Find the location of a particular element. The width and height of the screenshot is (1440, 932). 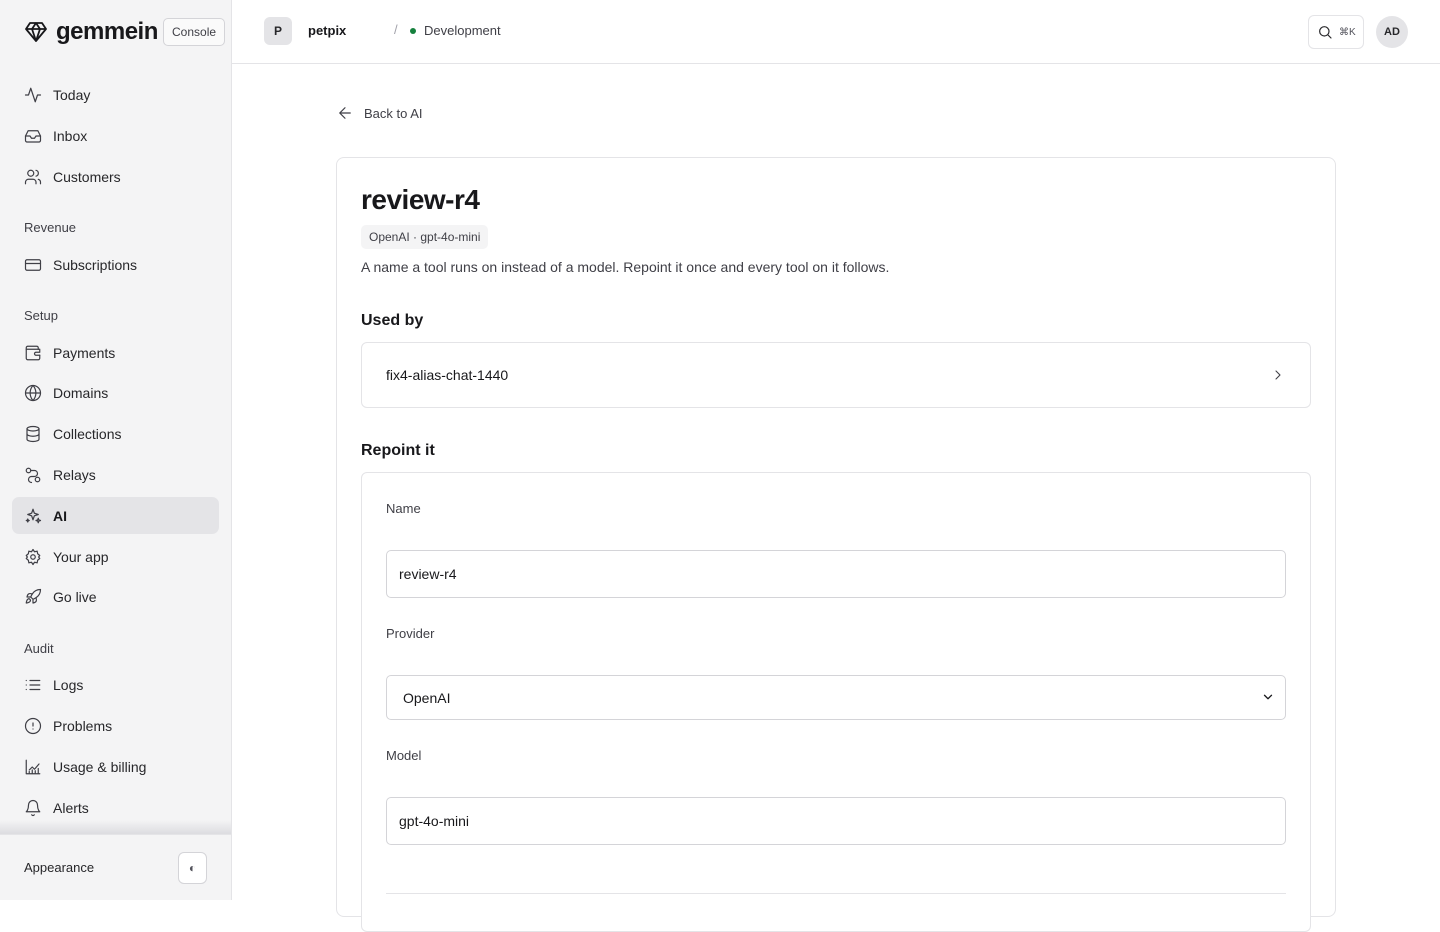

user-avatar: AD is located at coordinates (1392, 32).